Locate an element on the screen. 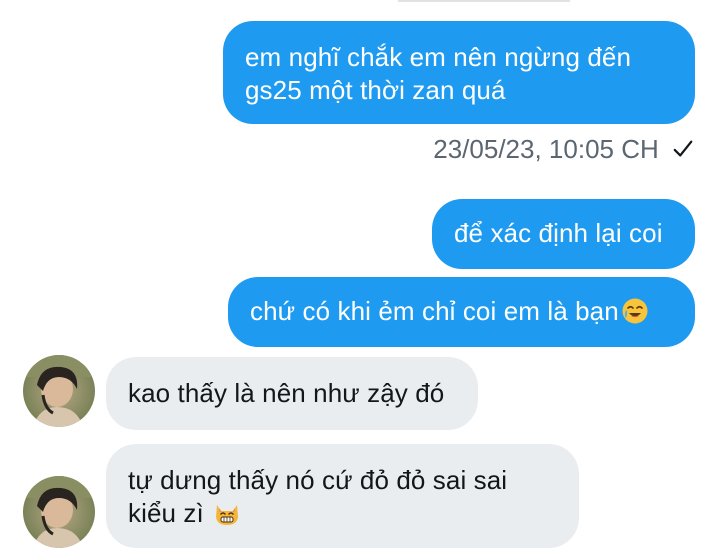 The image size is (716, 560). message-text: để xác định lại coi is located at coordinates (558, 233).